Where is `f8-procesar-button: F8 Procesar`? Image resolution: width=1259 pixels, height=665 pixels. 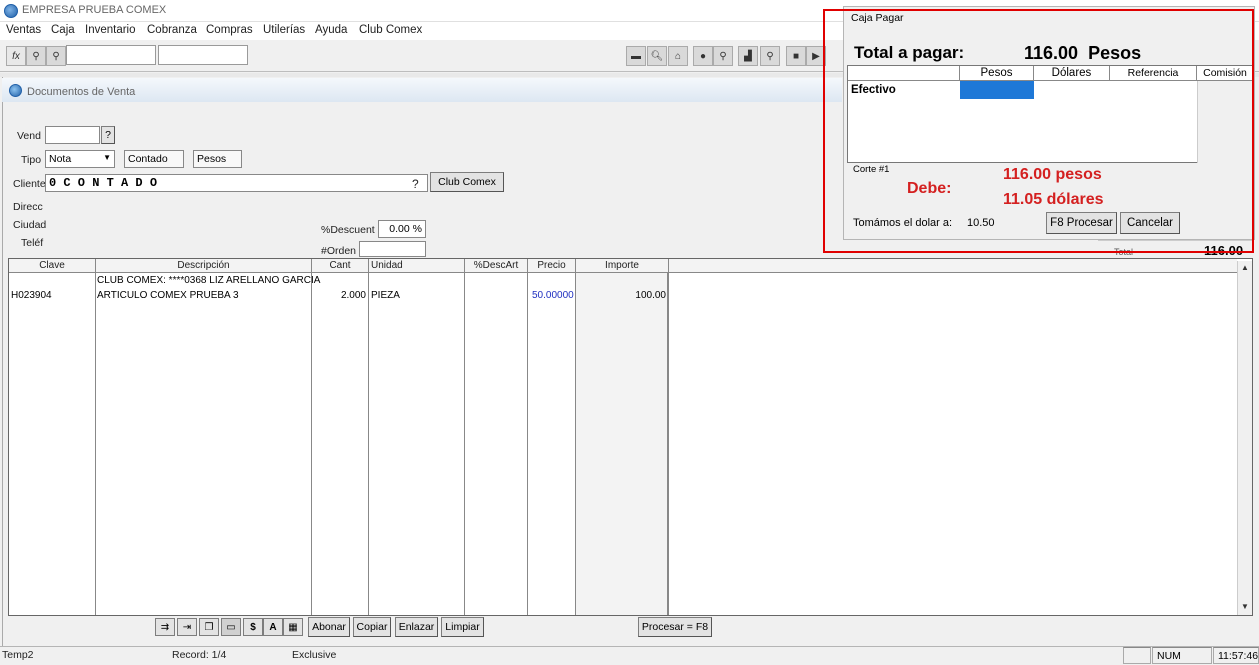 f8-procesar-button: F8 Procesar is located at coordinates (1081, 223).